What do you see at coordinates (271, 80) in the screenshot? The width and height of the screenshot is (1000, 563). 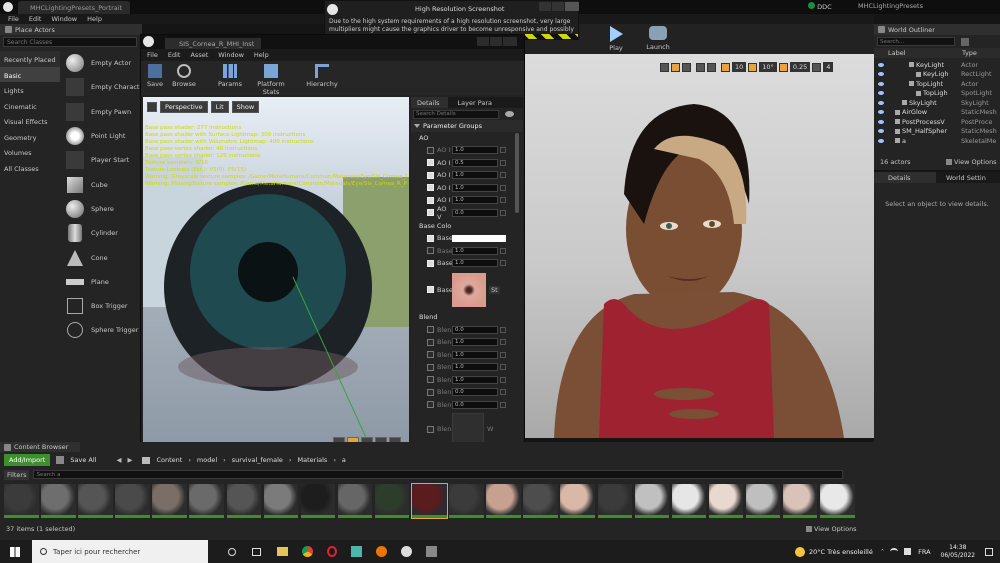 I see `platform-stats-button: Platform Stats` at bounding box center [271, 80].